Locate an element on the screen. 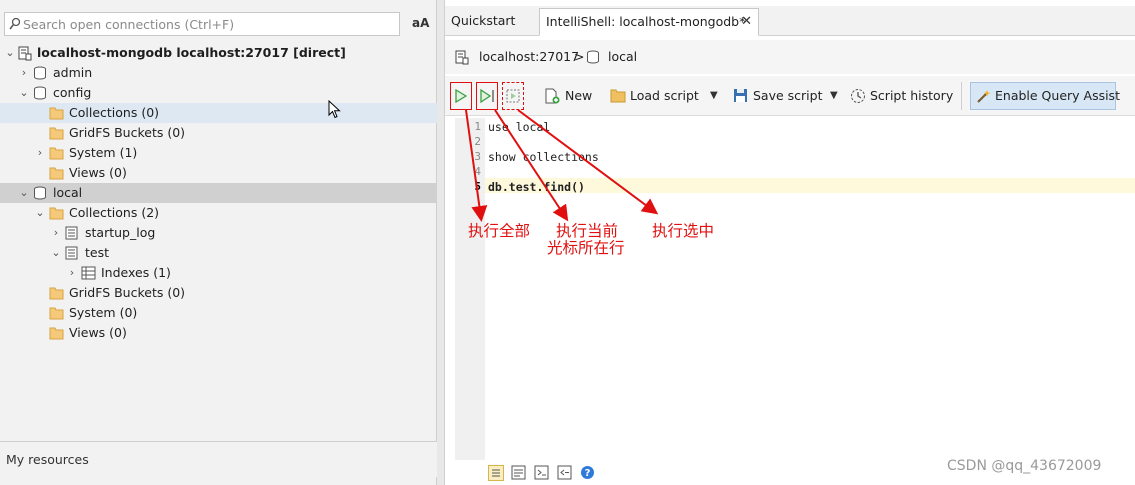 Image resolution: width=1135 pixels, height=485 pixels. tree-item-config-gridfs: GridFS Buckets (0) is located at coordinates (218, 133).